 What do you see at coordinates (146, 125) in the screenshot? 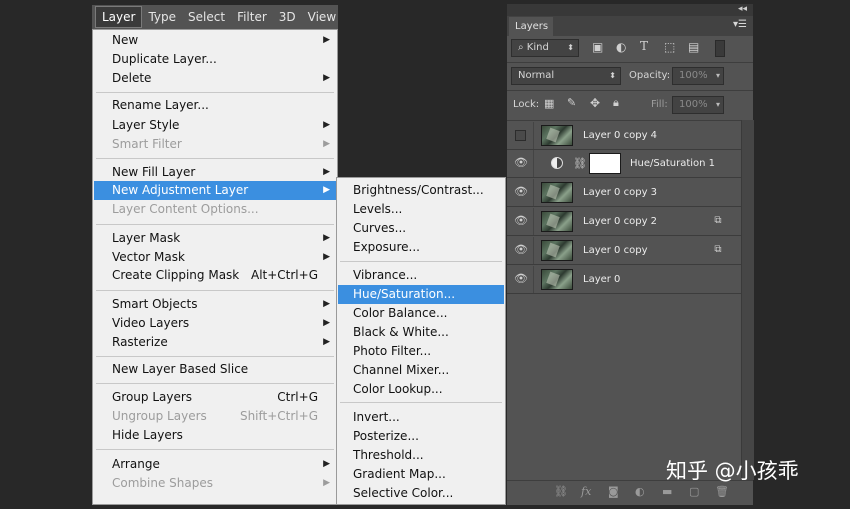
I see `menu-item-label: Layer Style` at bounding box center [146, 125].